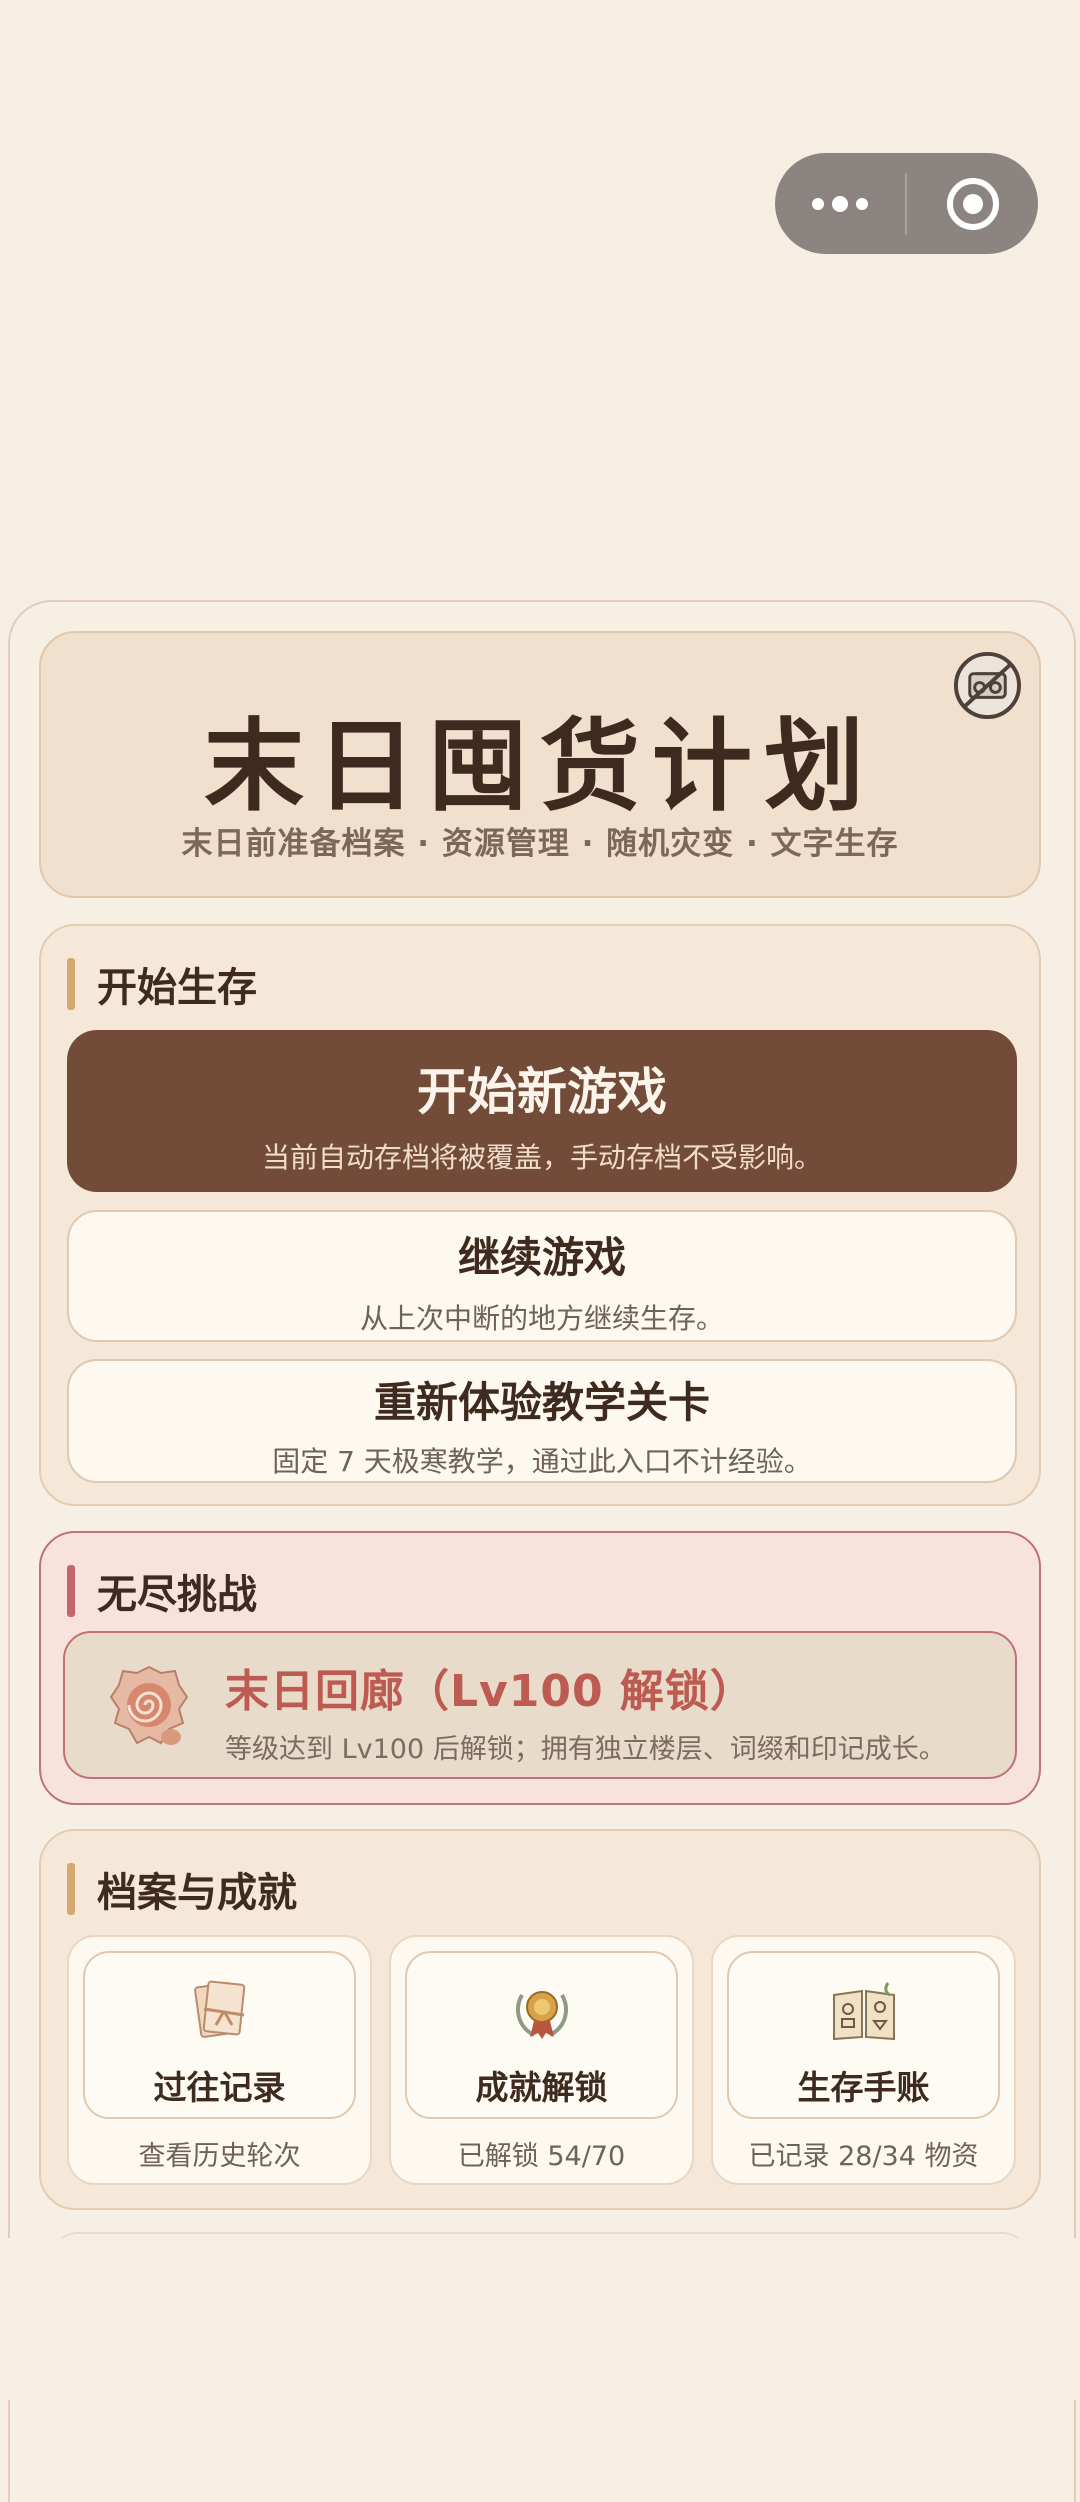 The image size is (1080, 2502). I want to click on mini-program-capsule, so click(906, 203).